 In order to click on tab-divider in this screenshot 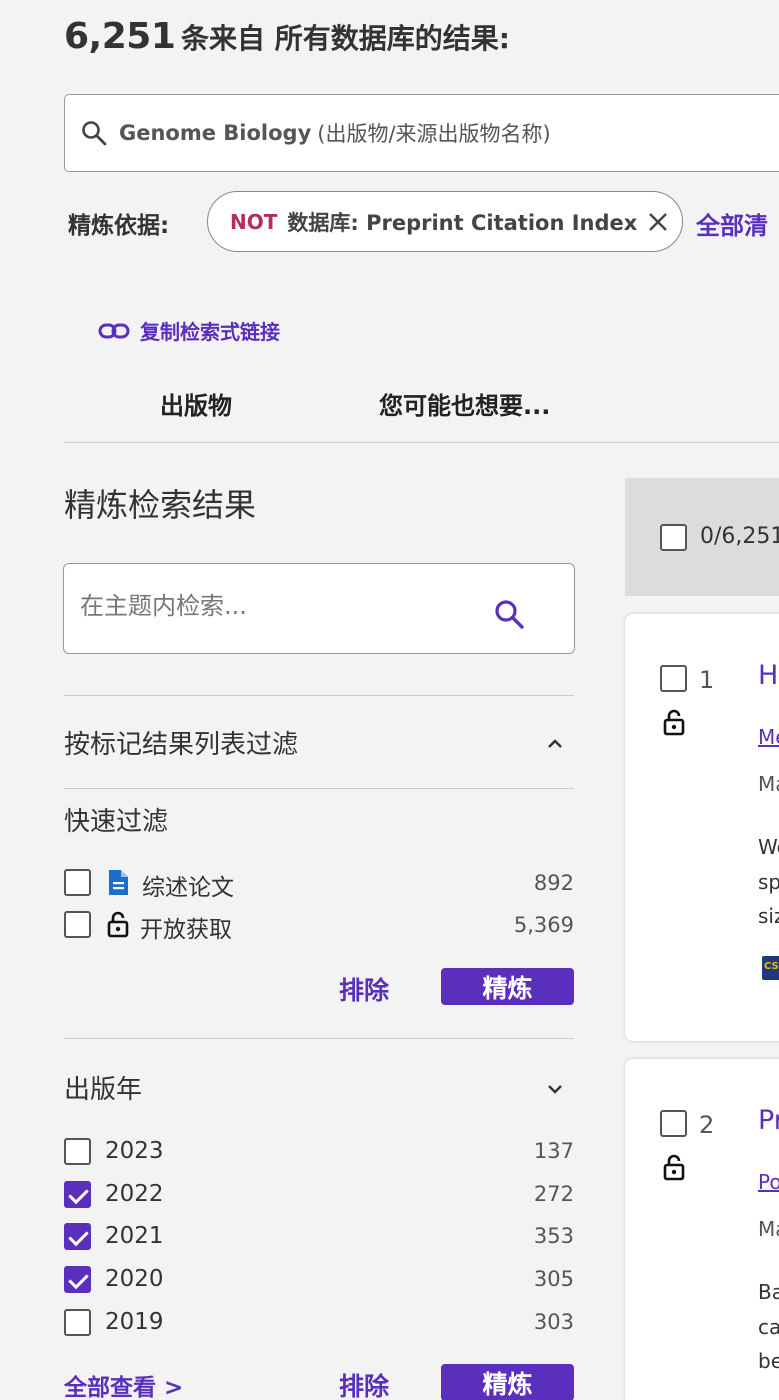, I will do `click(421, 442)`.